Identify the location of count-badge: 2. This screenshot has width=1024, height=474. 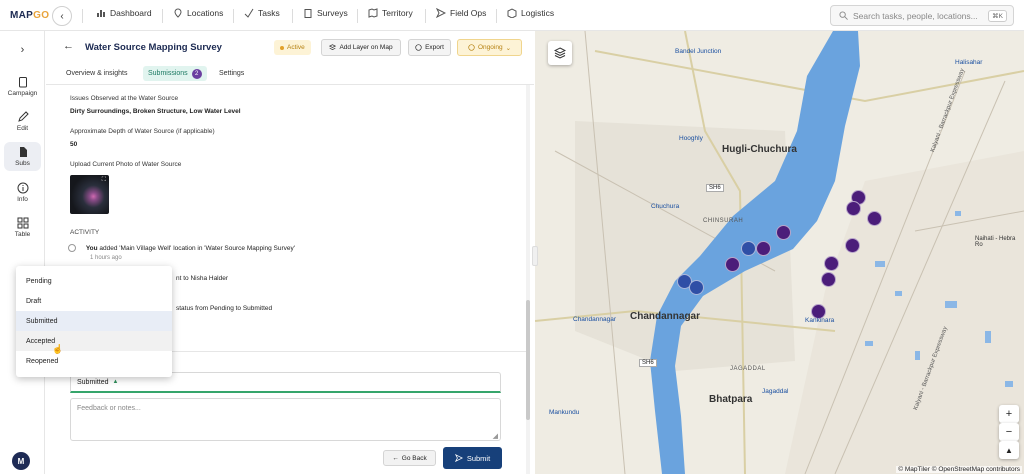
(196, 73).